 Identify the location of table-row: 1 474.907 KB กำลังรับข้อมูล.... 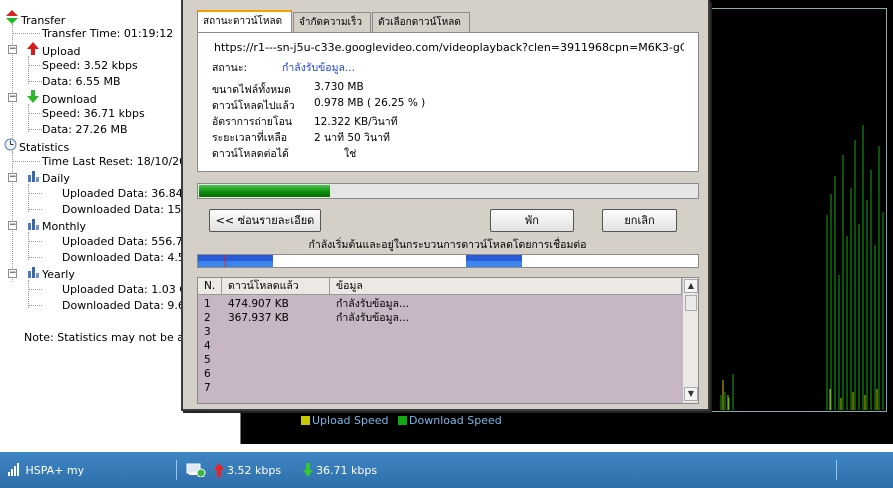
(440, 304).